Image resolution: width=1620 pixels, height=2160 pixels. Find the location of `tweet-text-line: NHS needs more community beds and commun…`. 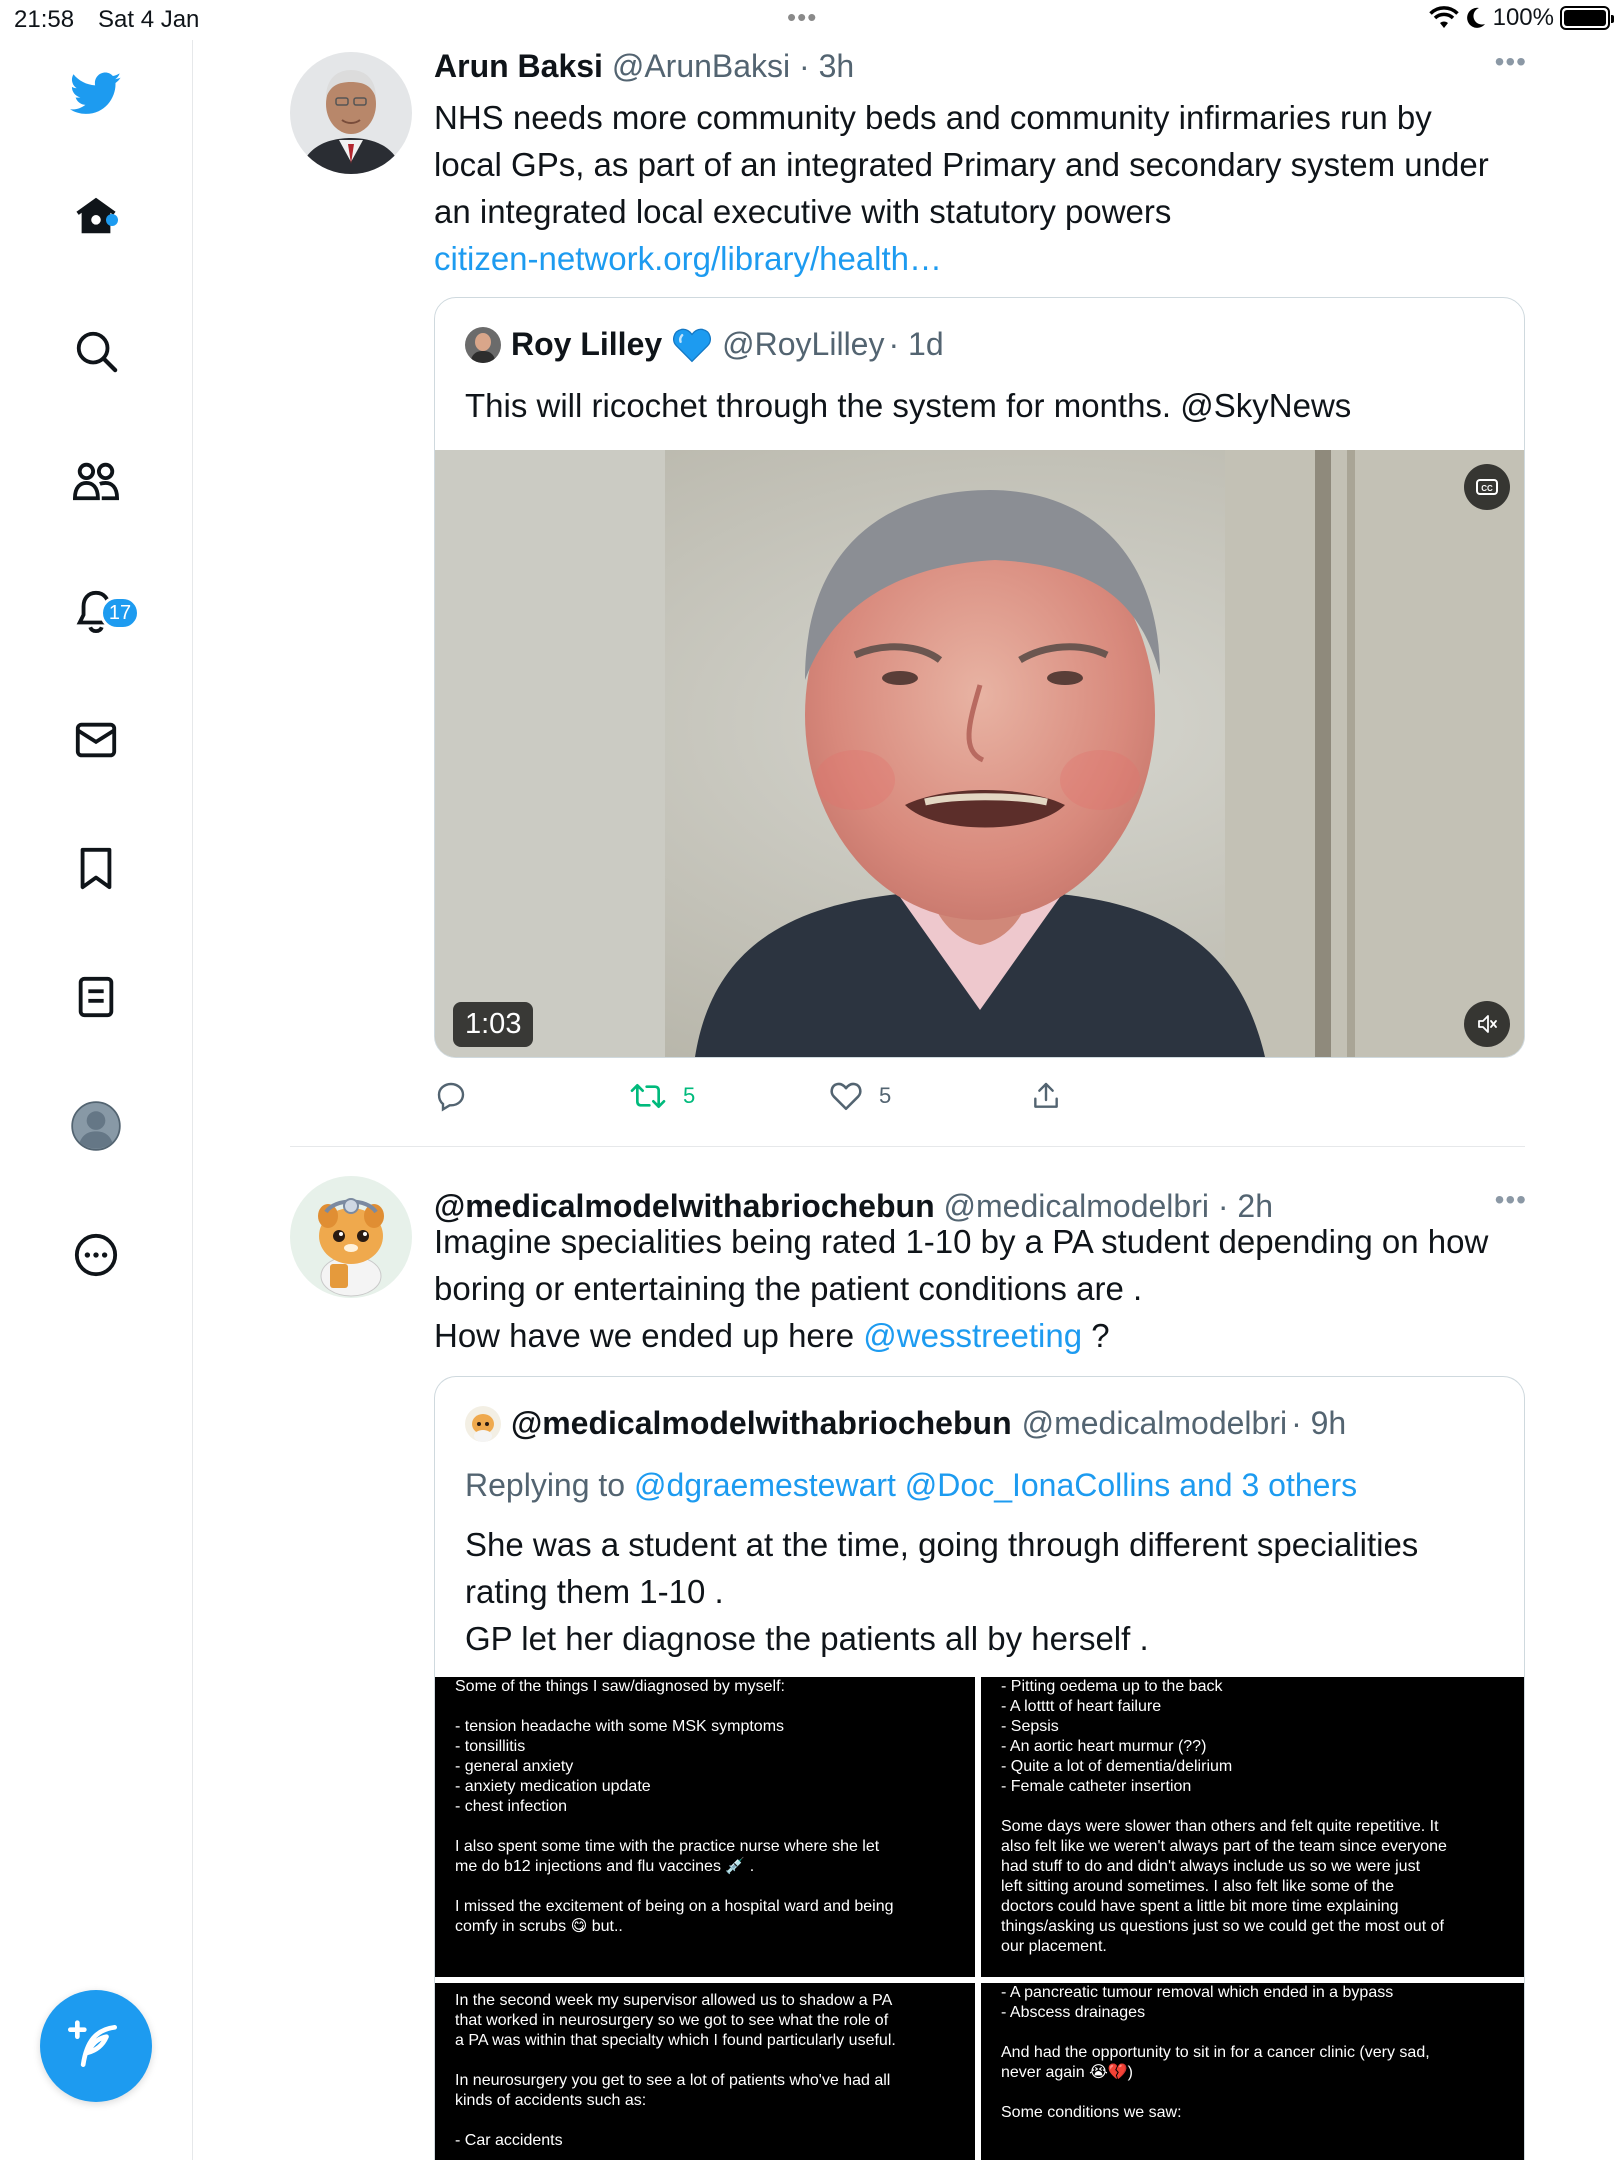

tweet-text-line: NHS needs more community beds and commun… is located at coordinates (933, 117).